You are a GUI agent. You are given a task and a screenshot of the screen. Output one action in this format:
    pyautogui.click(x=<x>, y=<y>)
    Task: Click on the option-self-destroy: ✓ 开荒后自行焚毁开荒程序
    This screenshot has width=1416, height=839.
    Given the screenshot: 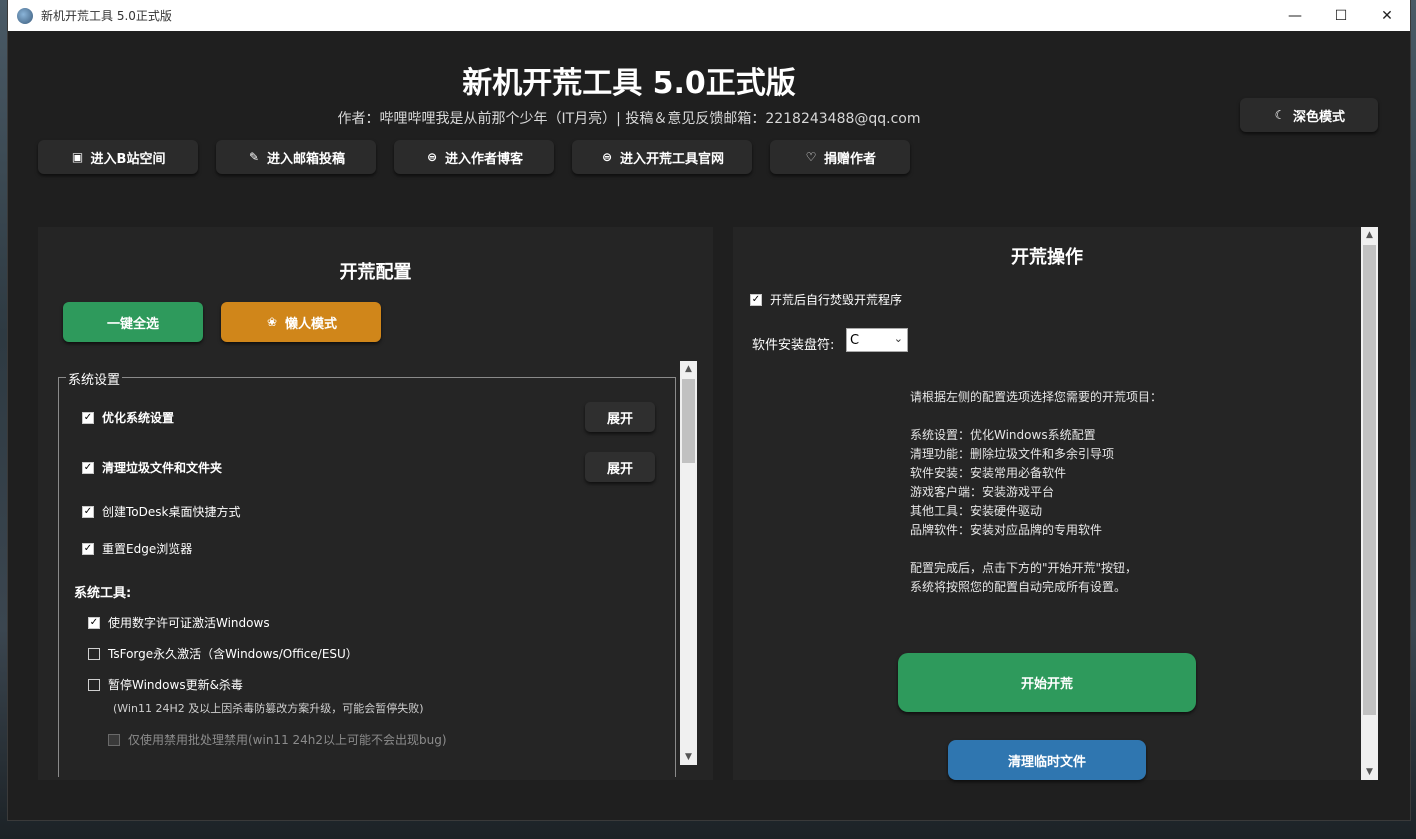 What is the action you would take?
    pyautogui.click(x=826, y=299)
    